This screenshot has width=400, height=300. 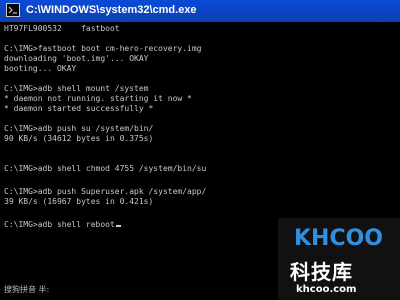 I want to click on title-bar: C:\WINDOWS\system32\cmd.exe, so click(x=200, y=11).